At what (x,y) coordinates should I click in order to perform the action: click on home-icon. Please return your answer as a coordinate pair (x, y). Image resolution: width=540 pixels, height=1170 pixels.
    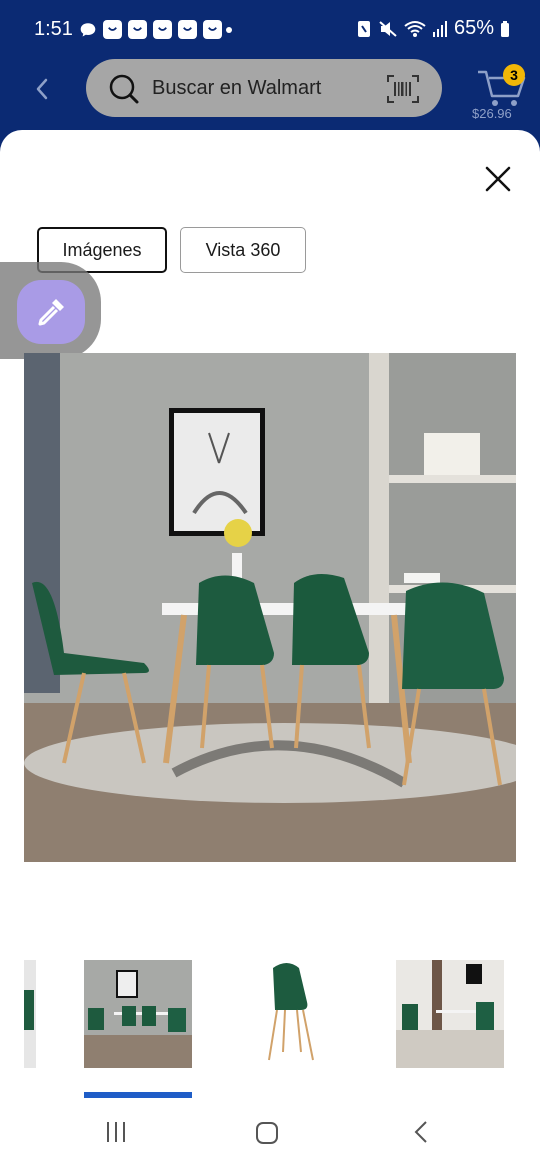
    Looking at the image, I should click on (267, 1133).